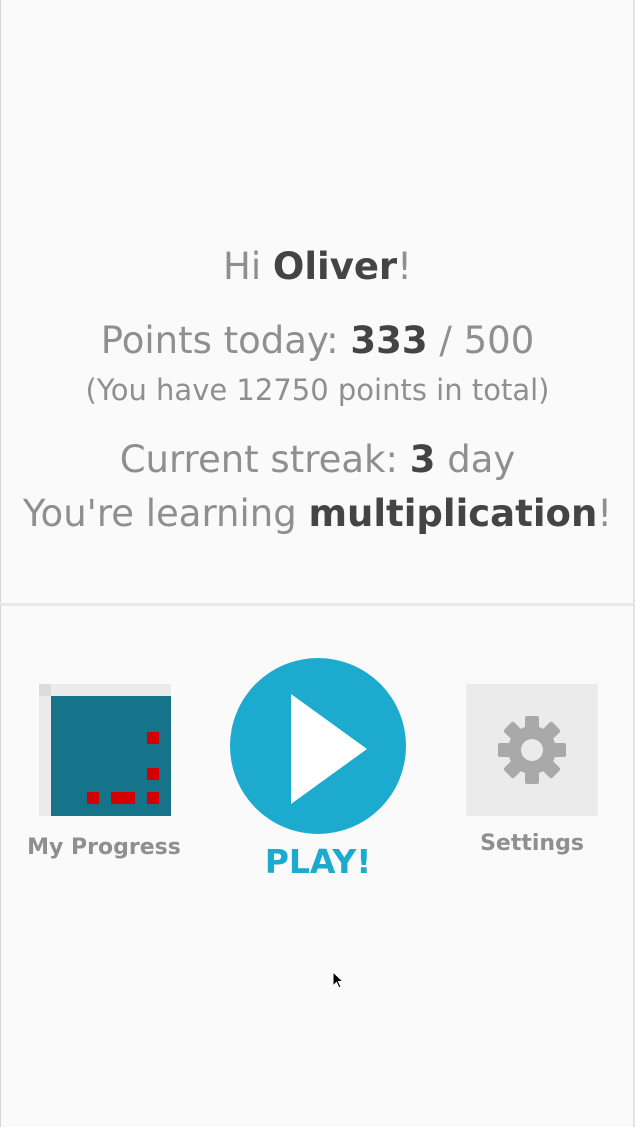  I want to click on greeting-prefix: Hi, so click(248, 266).